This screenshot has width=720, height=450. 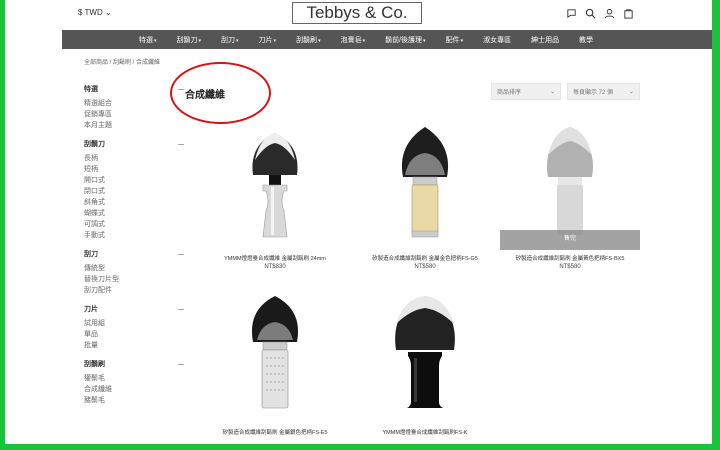 I want to click on product-card: 矽製造合成纖維刮鬍刷 金屬金色把柄FS-G5 NT$580, so click(x=425, y=195).